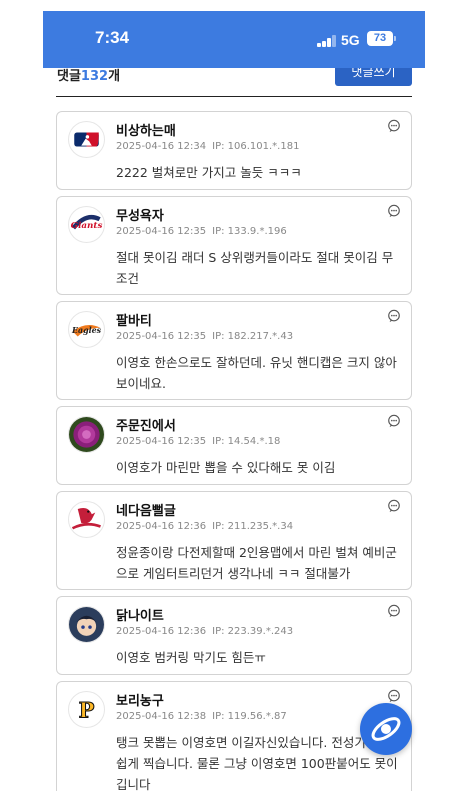  I want to click on battery-tip, so click(395, 38).